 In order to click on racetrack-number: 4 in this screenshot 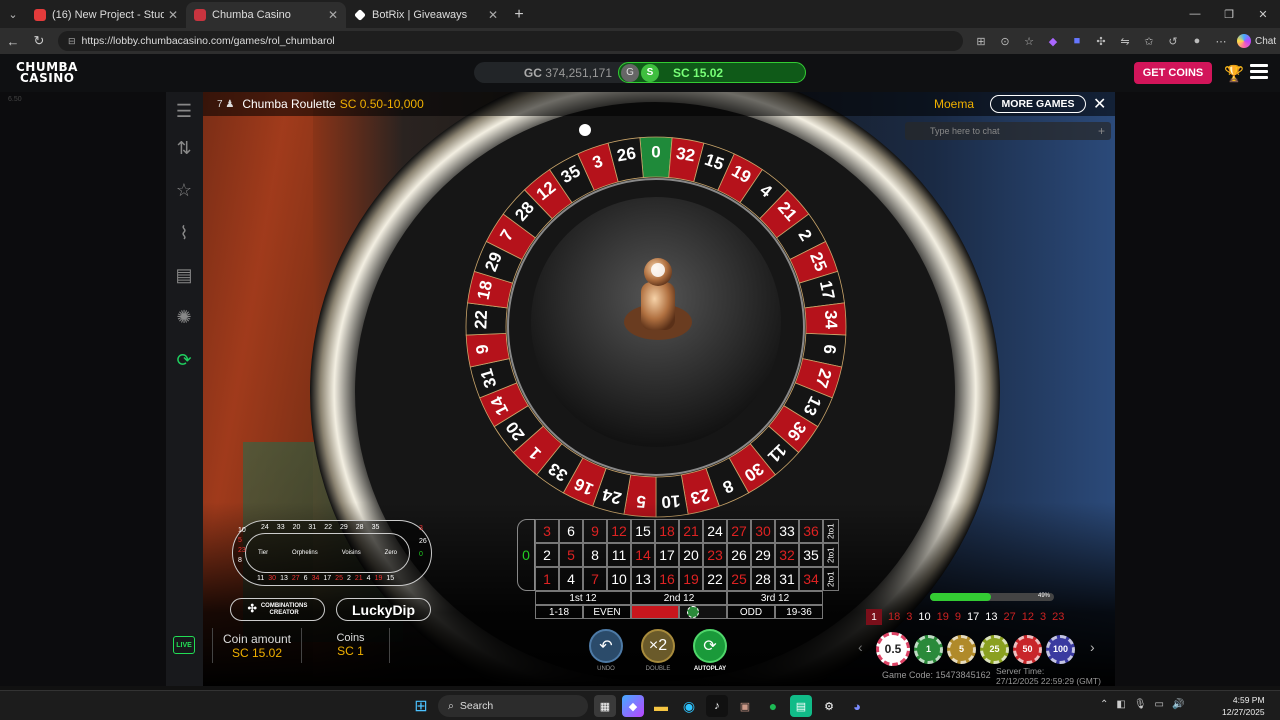, I will do `click(369, 578)`.